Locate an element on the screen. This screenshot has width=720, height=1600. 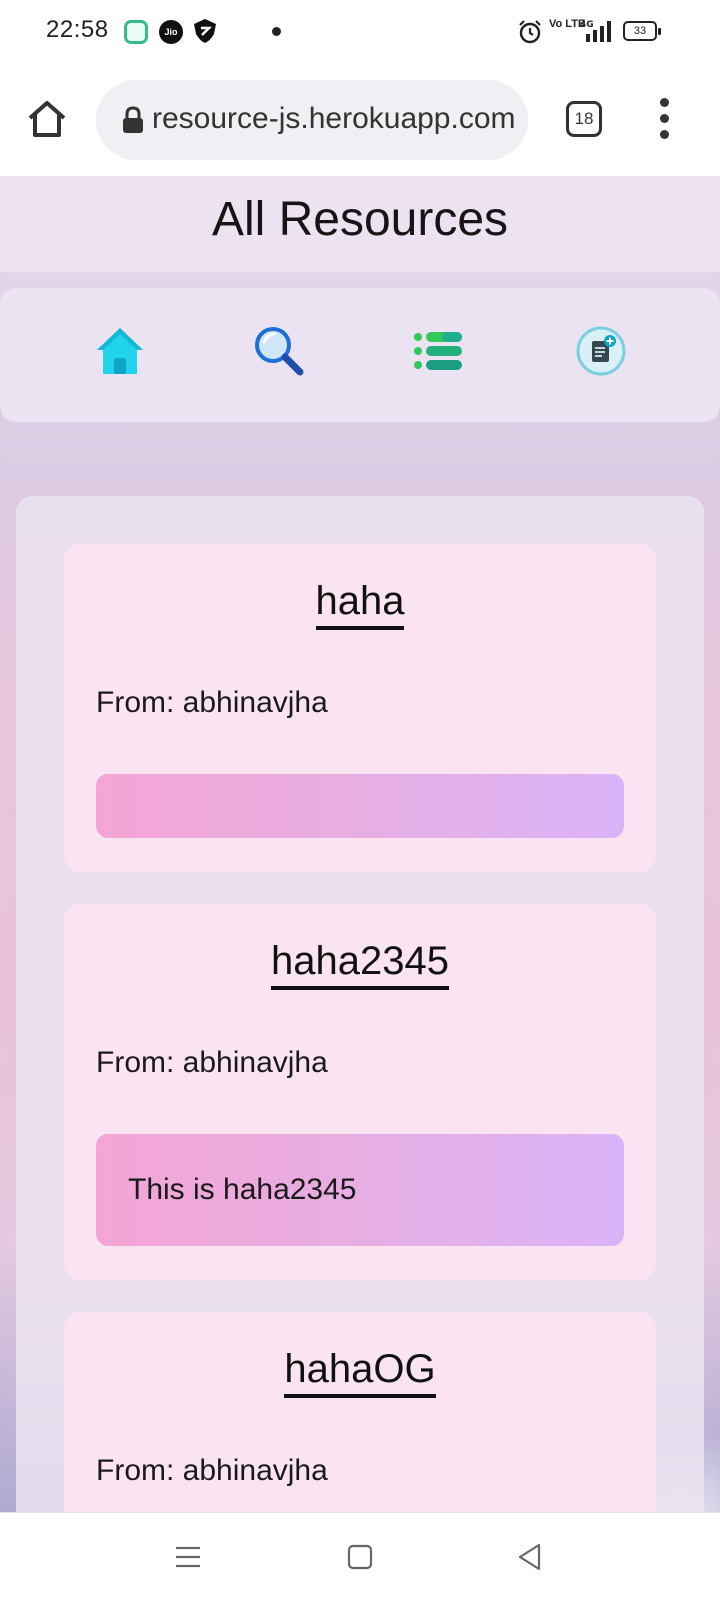
back-icon is located at coordinates (530, 1557).